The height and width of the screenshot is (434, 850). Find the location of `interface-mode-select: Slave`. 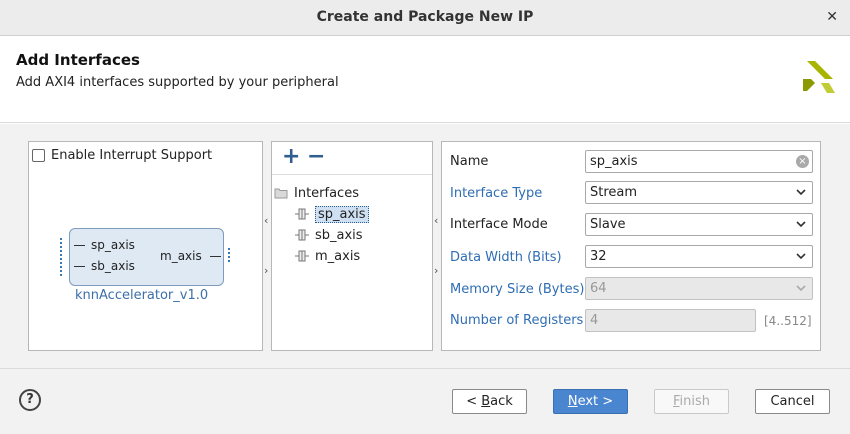

interface-mode-select: Slave is located at coordinates (699, 224).